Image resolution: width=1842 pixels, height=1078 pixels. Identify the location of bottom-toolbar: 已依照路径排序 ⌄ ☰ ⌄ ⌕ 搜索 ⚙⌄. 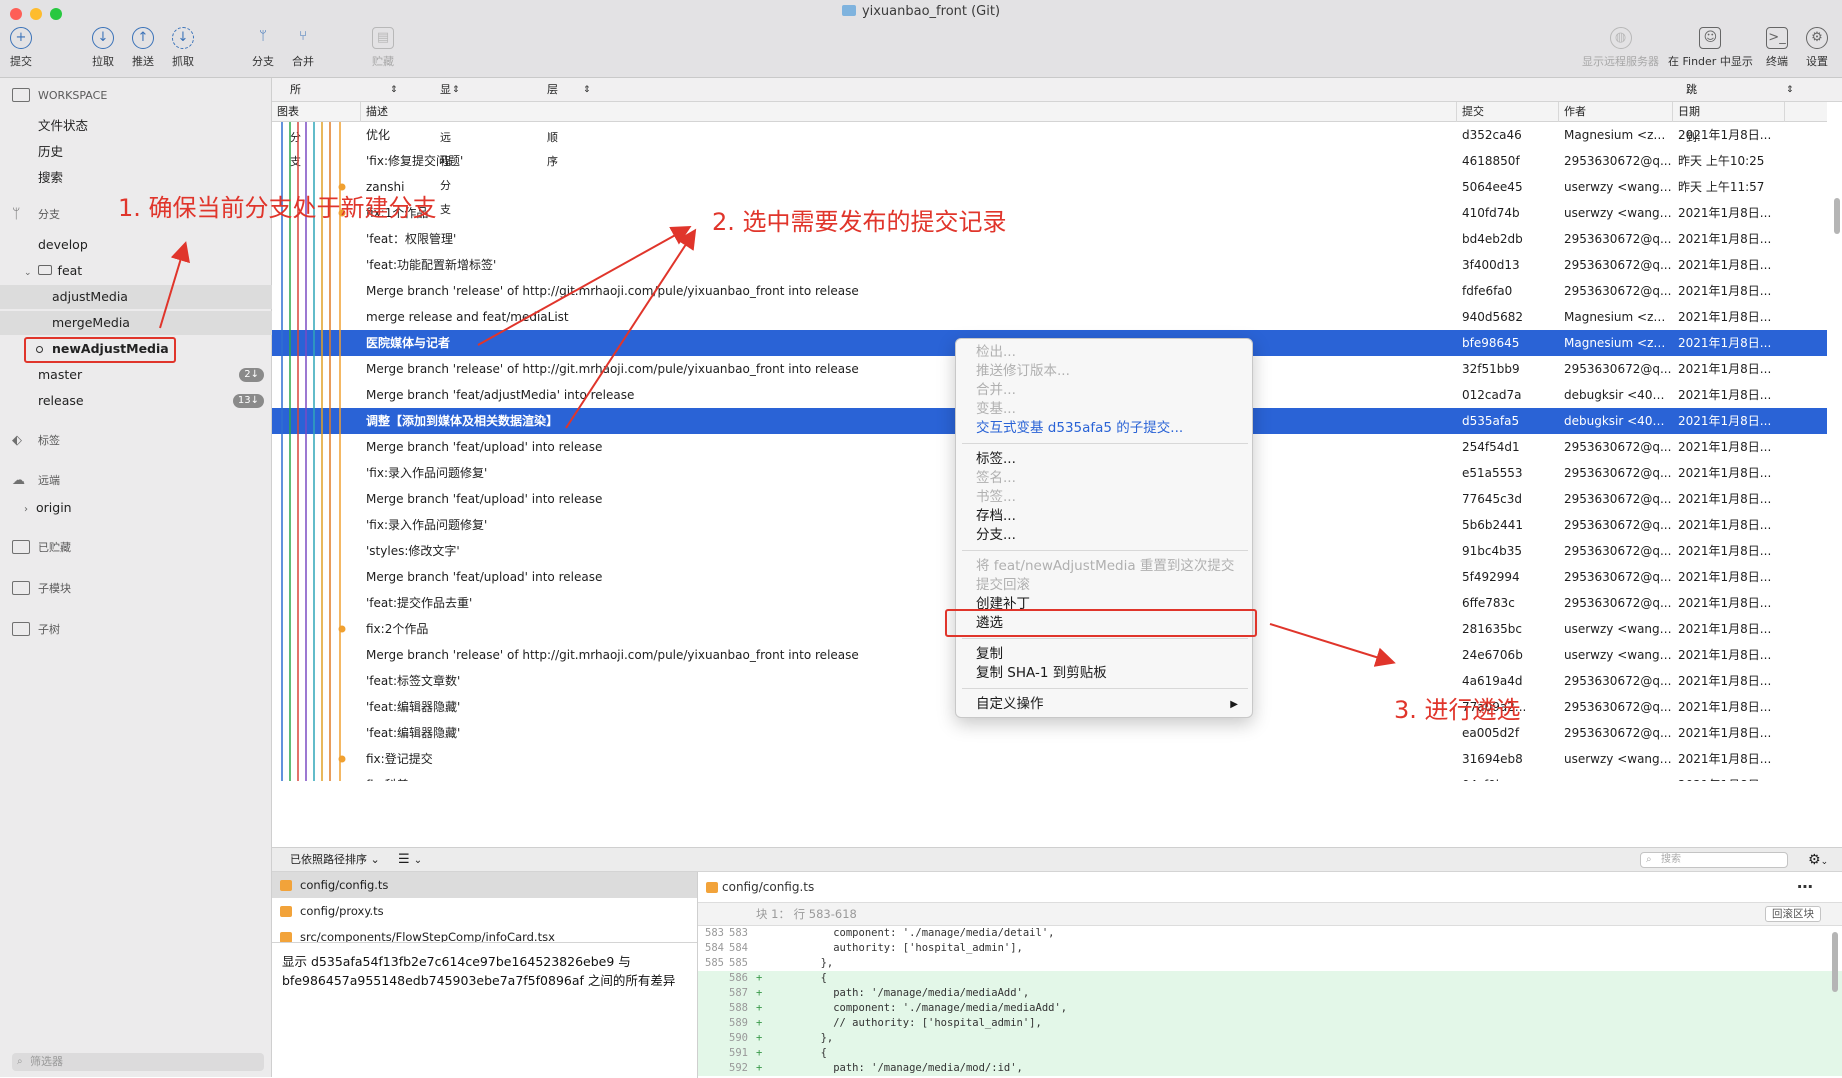
(1057, 860).